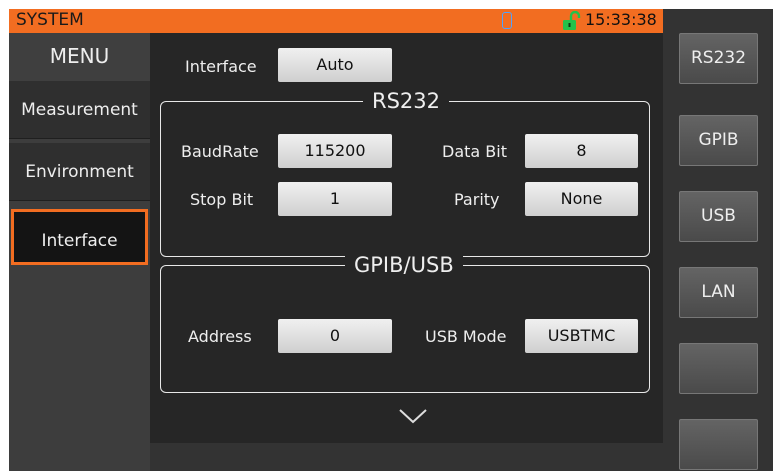 This screenshot has width=784, height=475. I want to click on databit-label: Data Bit, so click(474, 151).